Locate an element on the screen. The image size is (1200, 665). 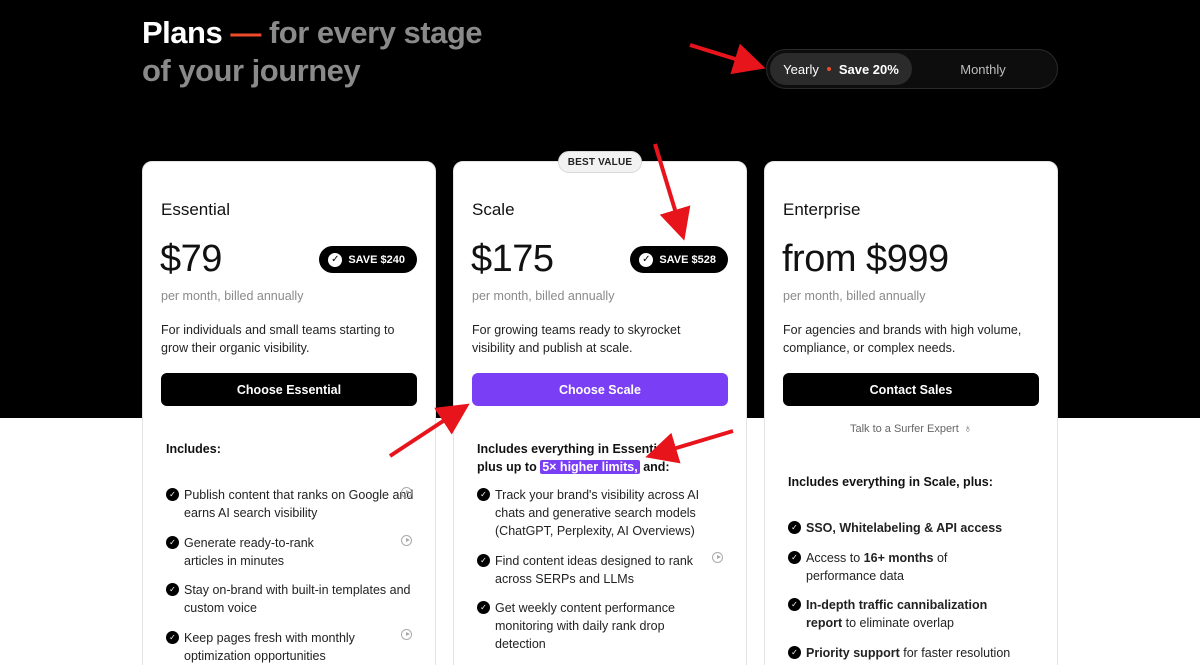
feature-item: ✓ SSO, Whitelabeling & API access is located at coordinates (913, 528).